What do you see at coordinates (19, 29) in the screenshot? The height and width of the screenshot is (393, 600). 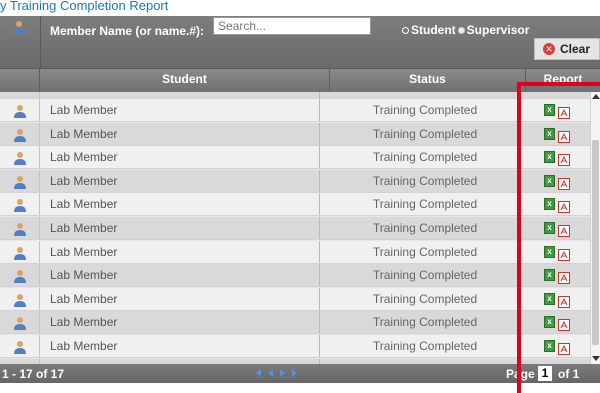 I see `person-icon` at bounding box center [19, 29].